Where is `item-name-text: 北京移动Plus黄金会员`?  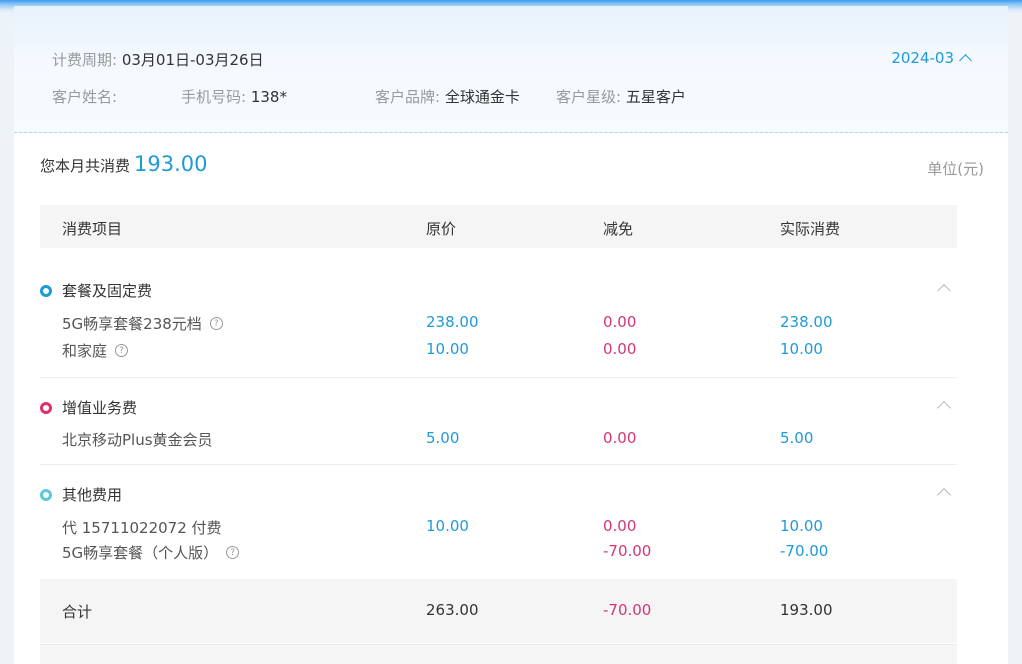
item-name-text: 北京移动Plus黄金会员 is located at coordinates (137, 440).